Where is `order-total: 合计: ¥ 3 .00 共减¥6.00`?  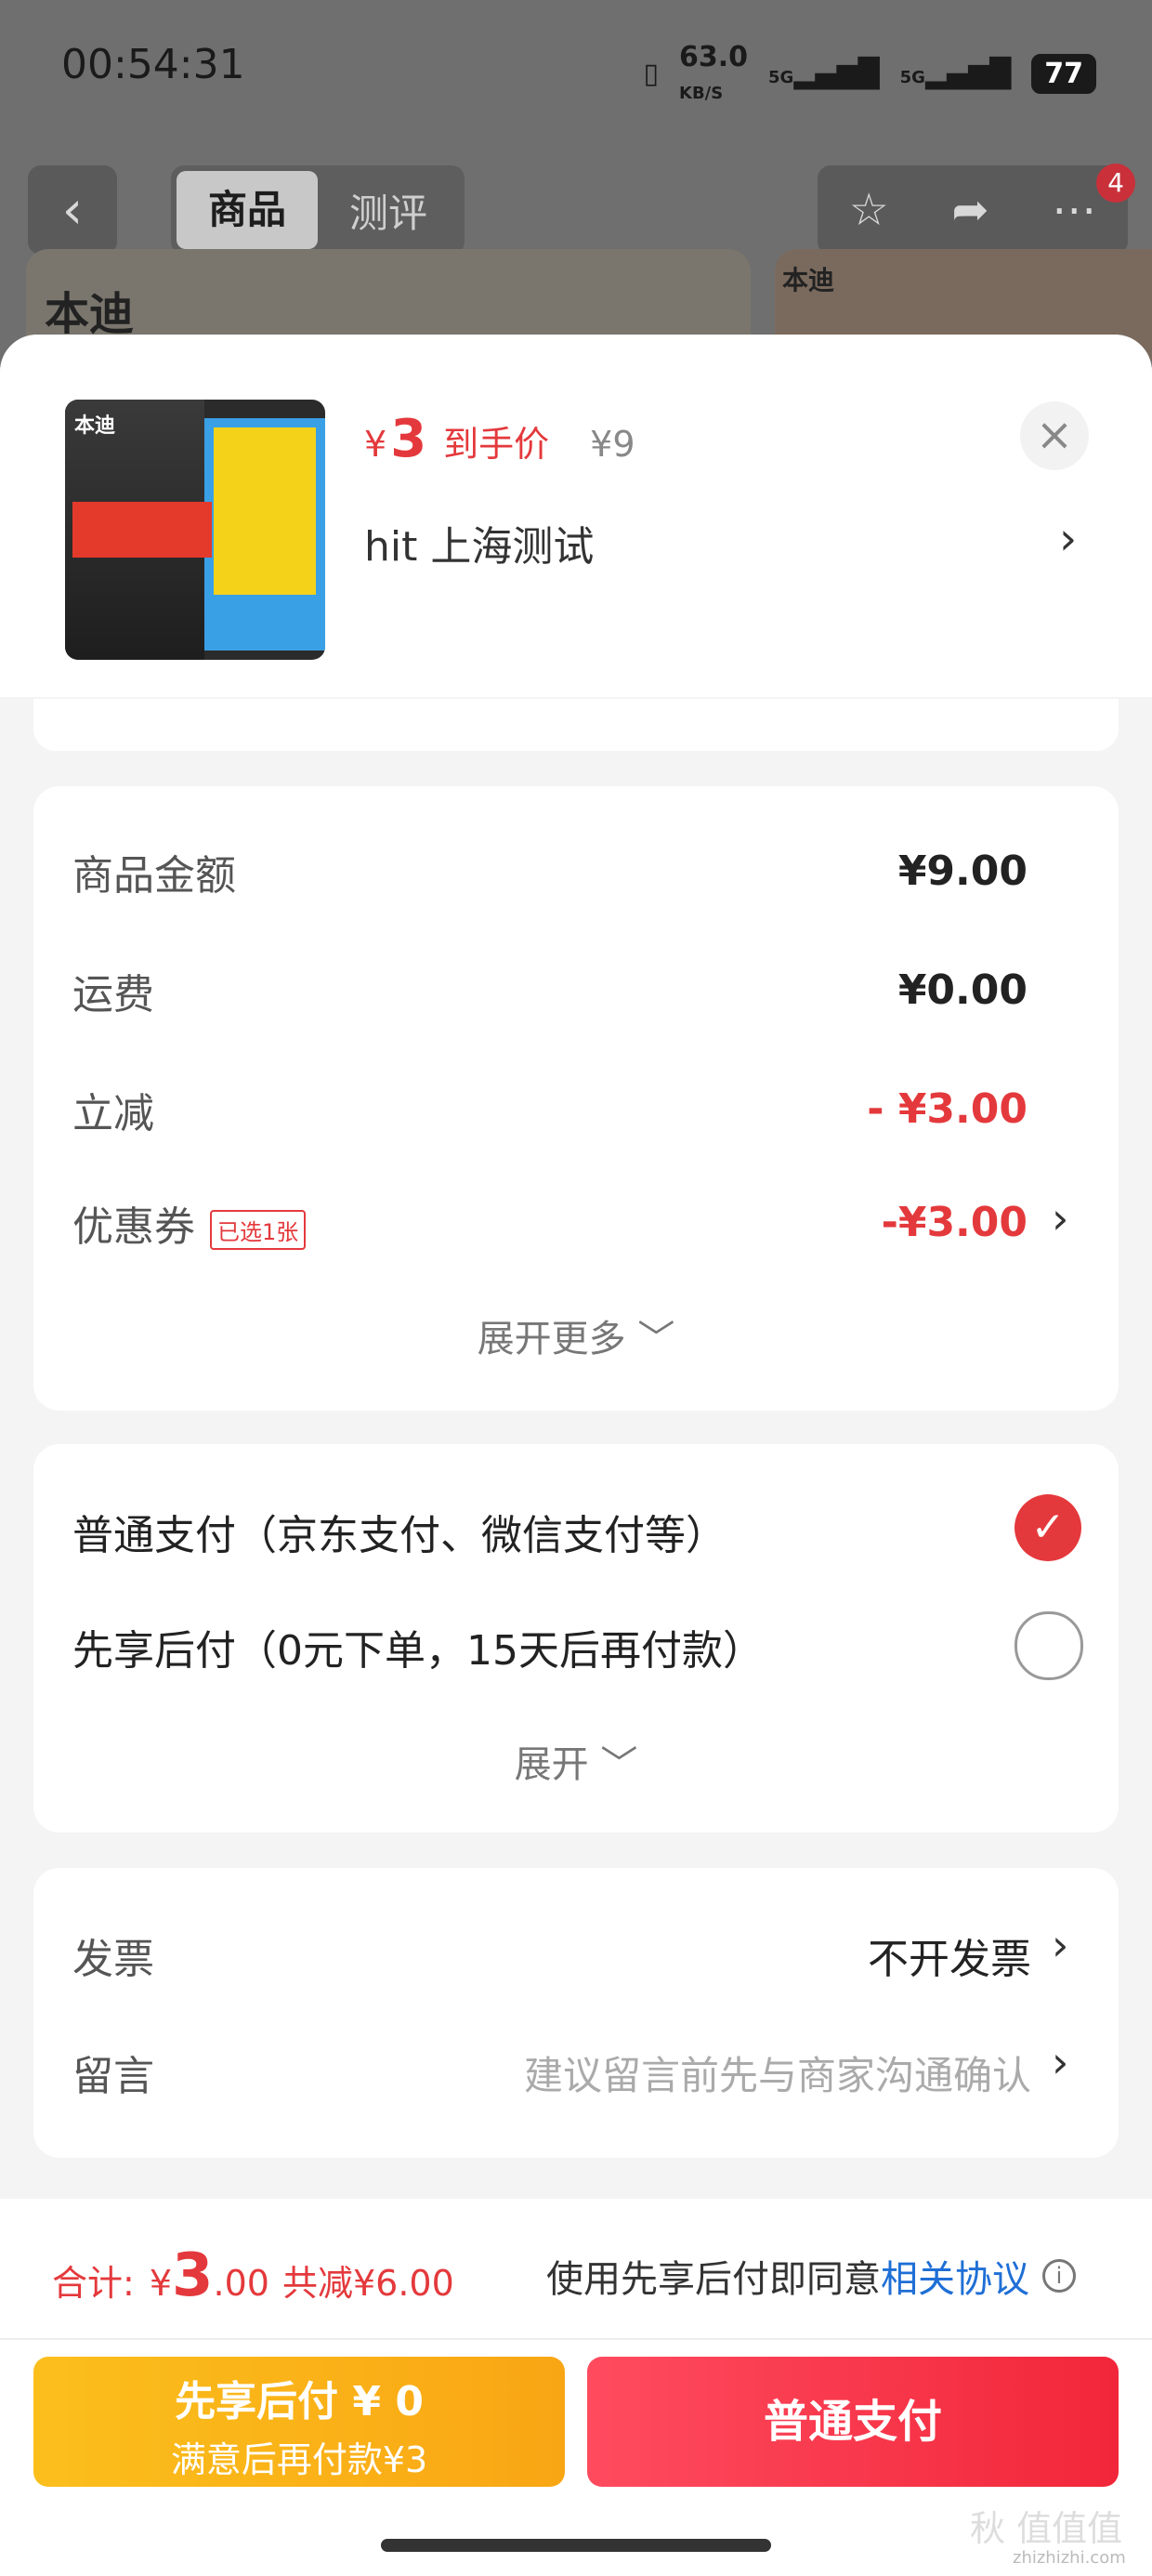 order-total: 合计: ¥ 3 .00 共减¥6.00 is located at coordinates (253, 2275).